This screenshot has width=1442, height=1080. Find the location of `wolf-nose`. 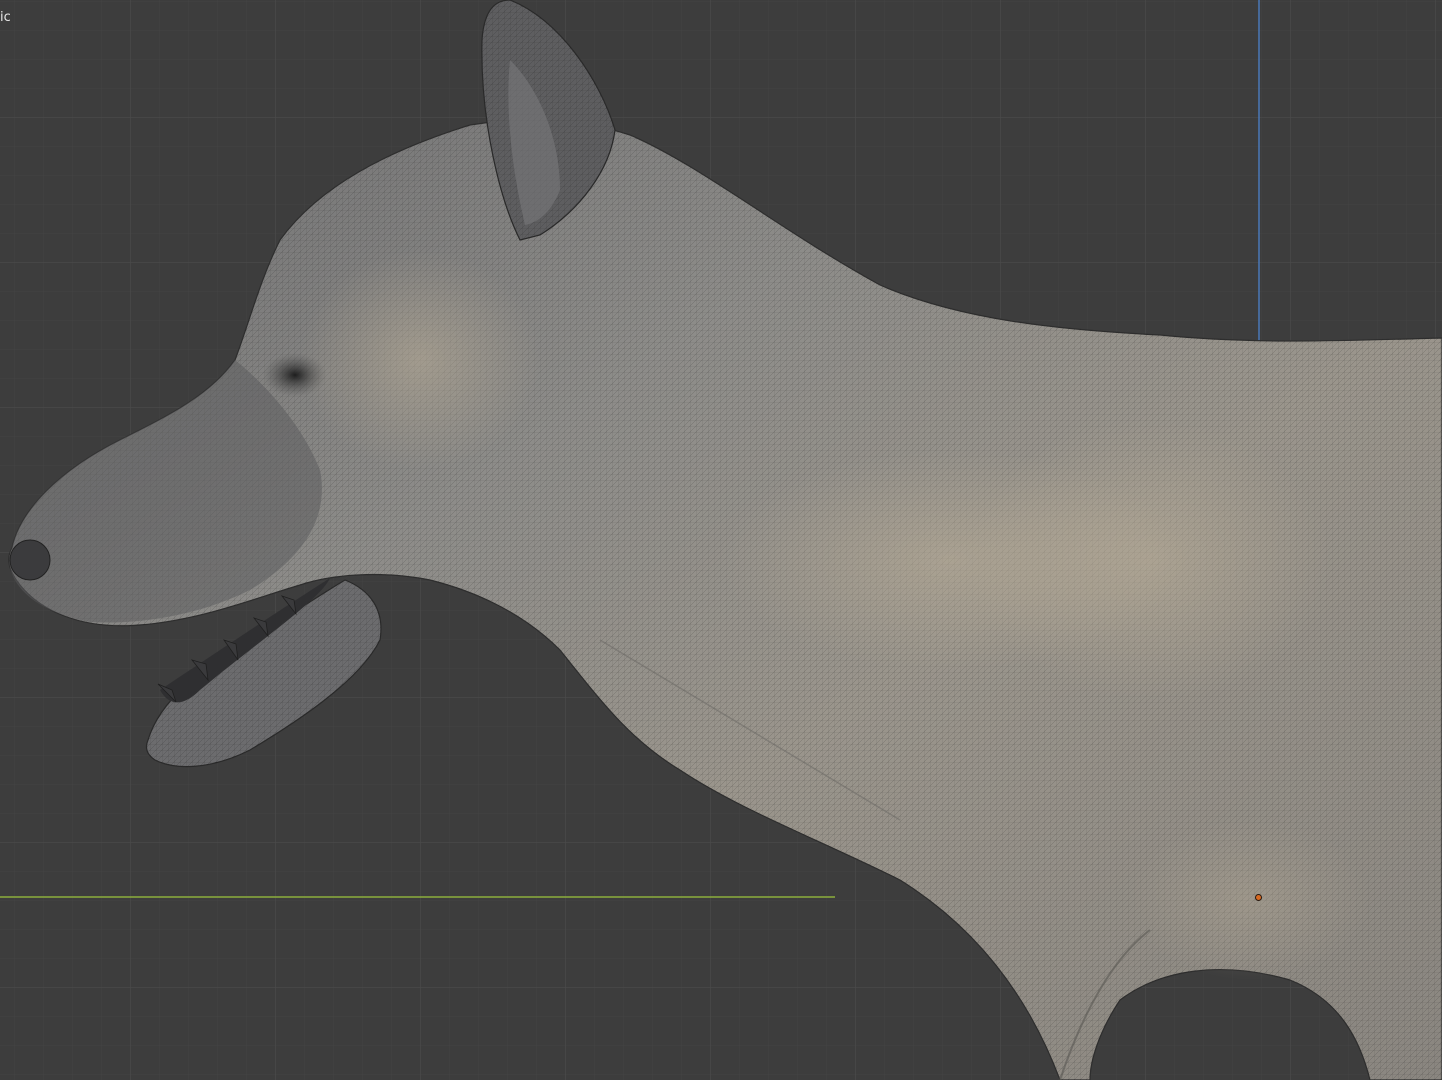

wolf-nose is located at coordinates (30, 560).